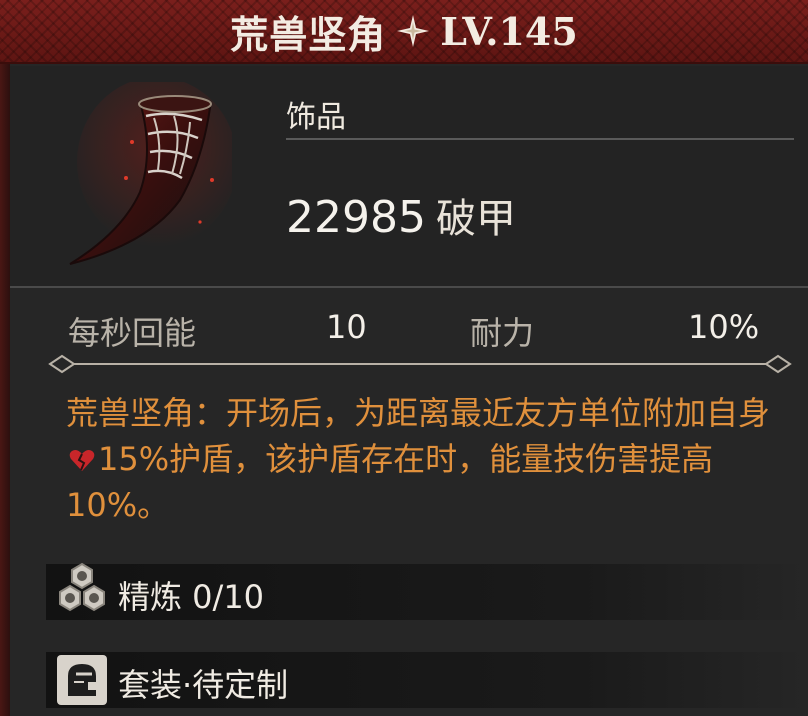  I want to click on description-part-1: 荒兽坚角：开场后，为距离最近友方单位附加自身, so click(418, 413).